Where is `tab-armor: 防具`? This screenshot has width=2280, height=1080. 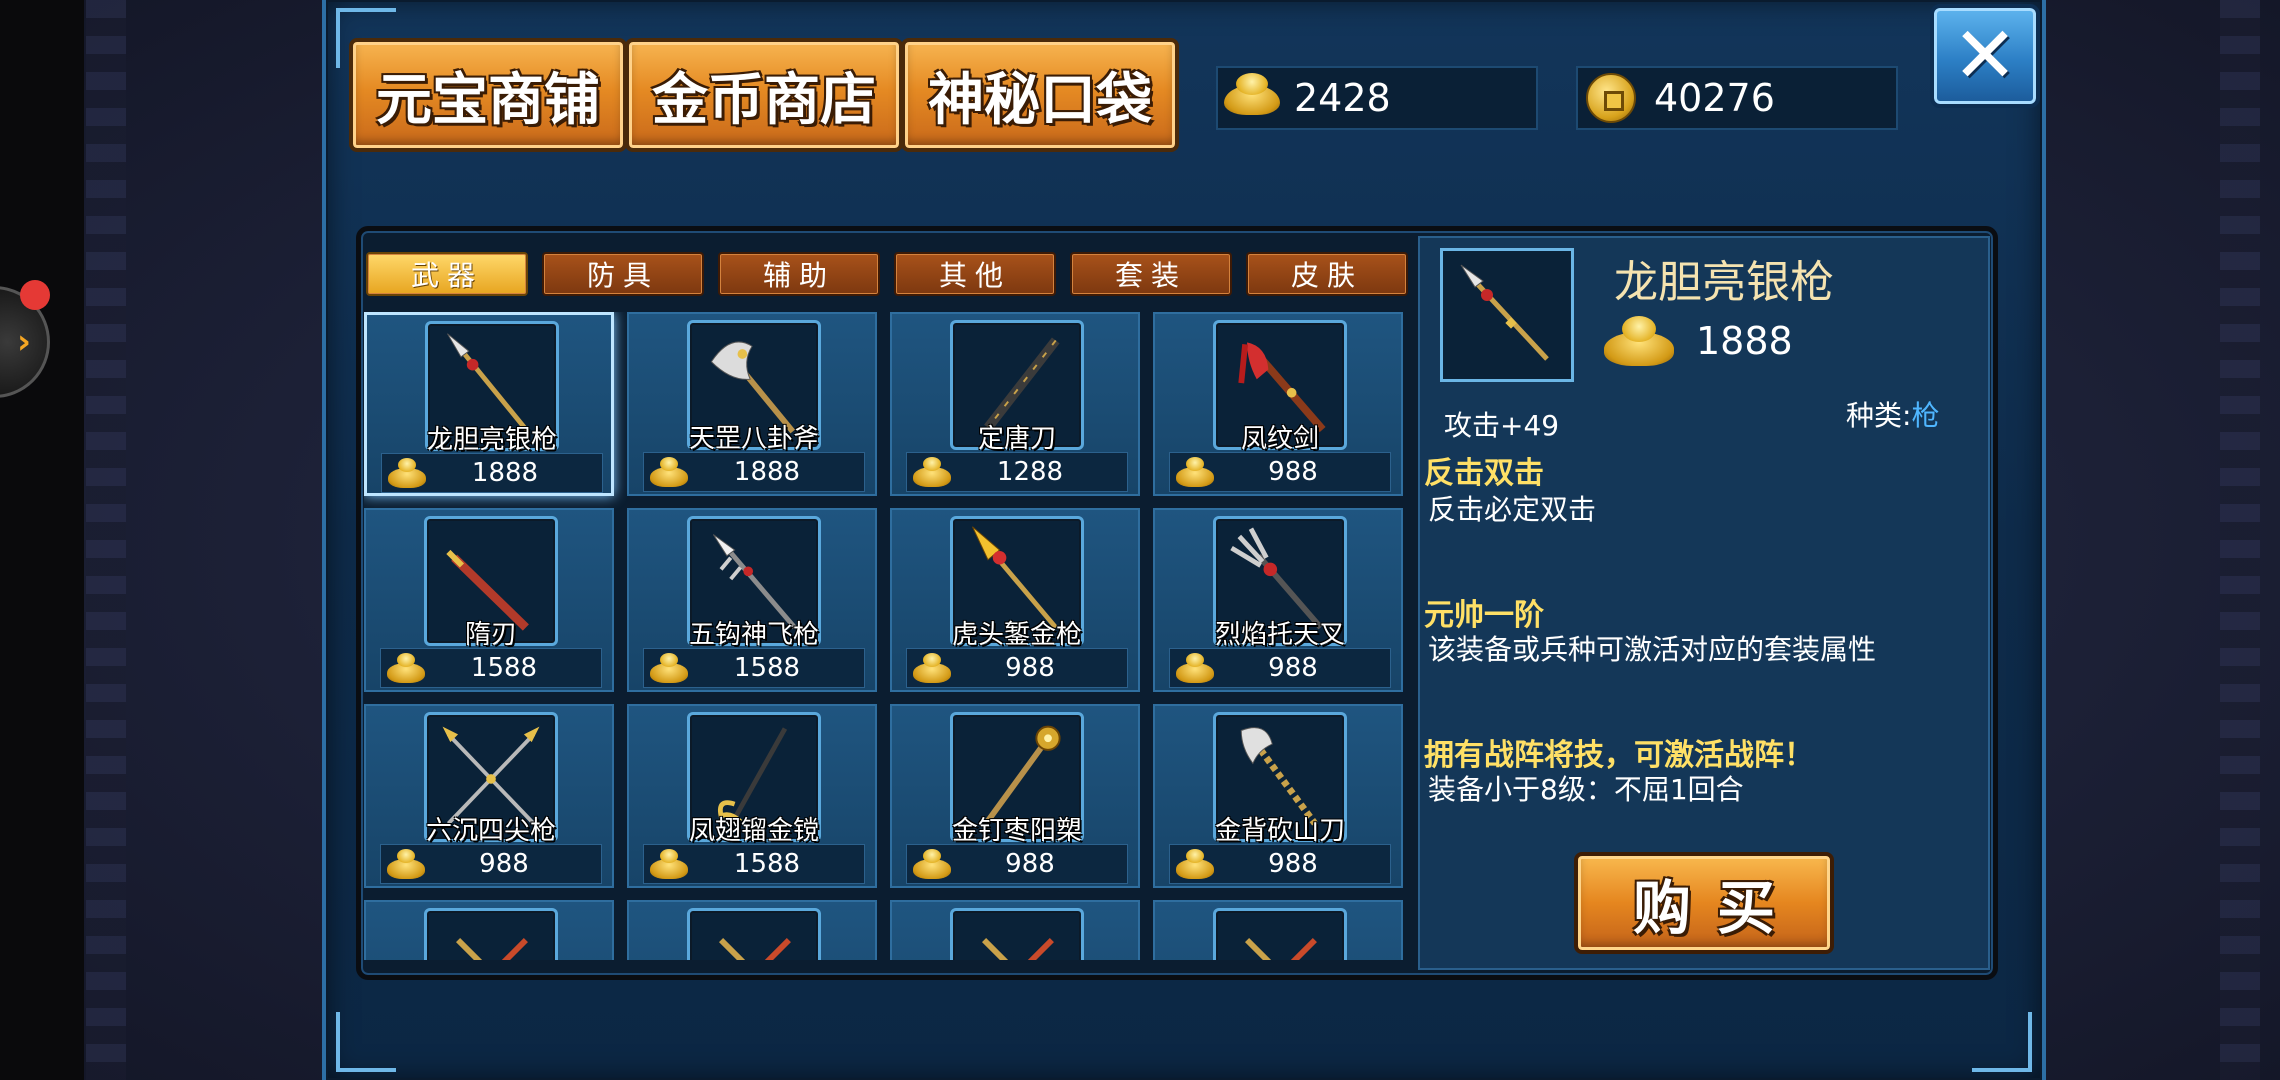 tab-armor: 防具 is located at coordinates (623, 274).